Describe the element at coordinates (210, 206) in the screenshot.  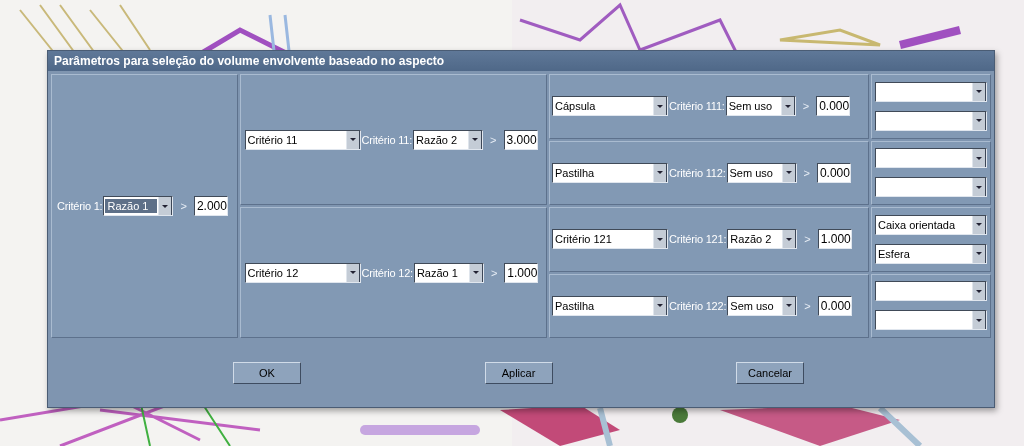
I see `value-field: 2.000` at that location.